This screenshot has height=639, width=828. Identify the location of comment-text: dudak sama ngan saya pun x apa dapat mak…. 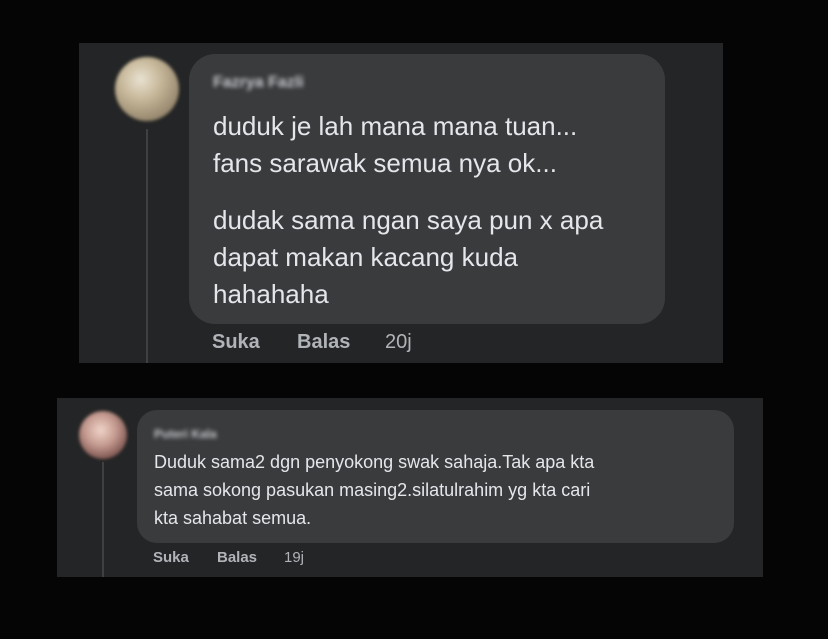
(408, 257).